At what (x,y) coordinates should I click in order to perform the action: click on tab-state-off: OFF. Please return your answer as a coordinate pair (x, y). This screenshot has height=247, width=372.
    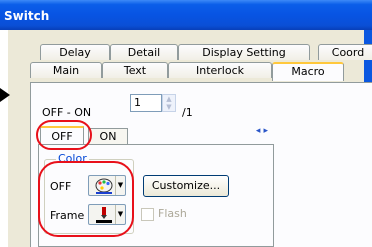
    Looking at the image, I should click on (62, 135).